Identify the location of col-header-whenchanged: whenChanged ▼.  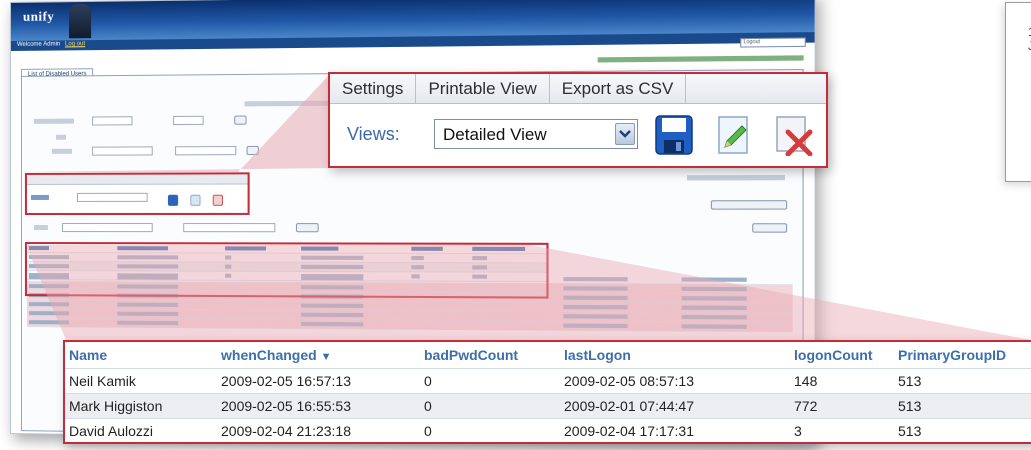
(318, 355).